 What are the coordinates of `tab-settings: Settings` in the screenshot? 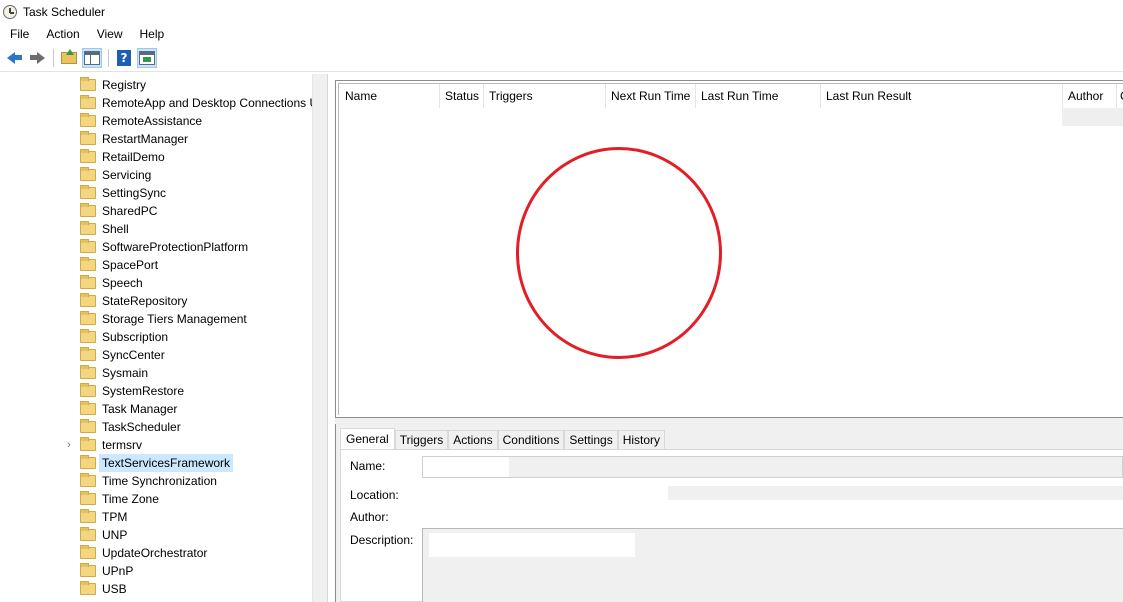 It's located at (591, 440).